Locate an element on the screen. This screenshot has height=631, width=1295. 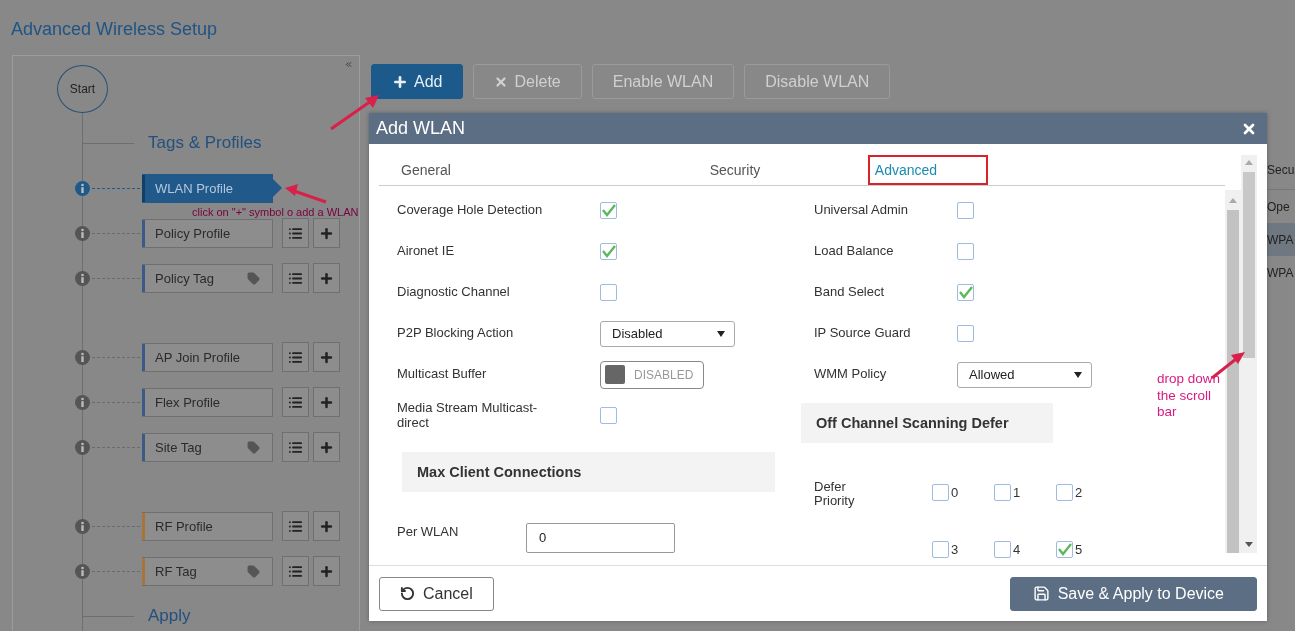
field-label: Universal Admin is located at coordinates (861, 210).